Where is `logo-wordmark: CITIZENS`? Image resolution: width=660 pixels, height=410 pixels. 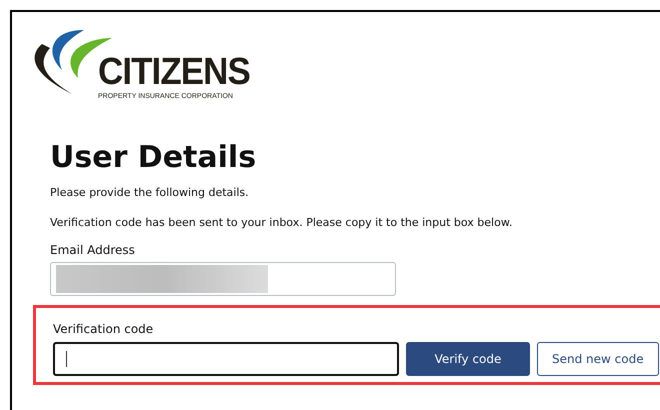 logo-wordmark: CITIZENS is located at coordinates (174, 72).